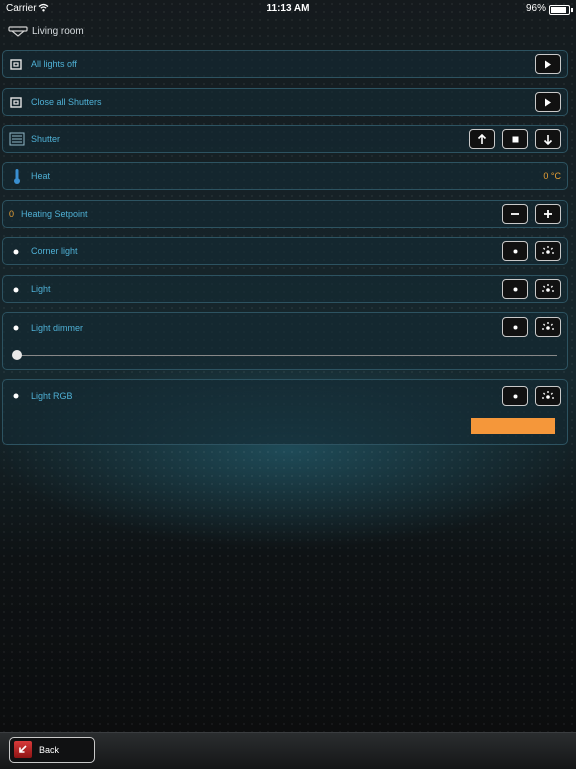 Image resolution: width=576 pixels, height=769 pixels. What do you see at coordinates (46, 139) in the screenshot?
I see `shutter-label: Shutter` at bounding box center [46, 139].